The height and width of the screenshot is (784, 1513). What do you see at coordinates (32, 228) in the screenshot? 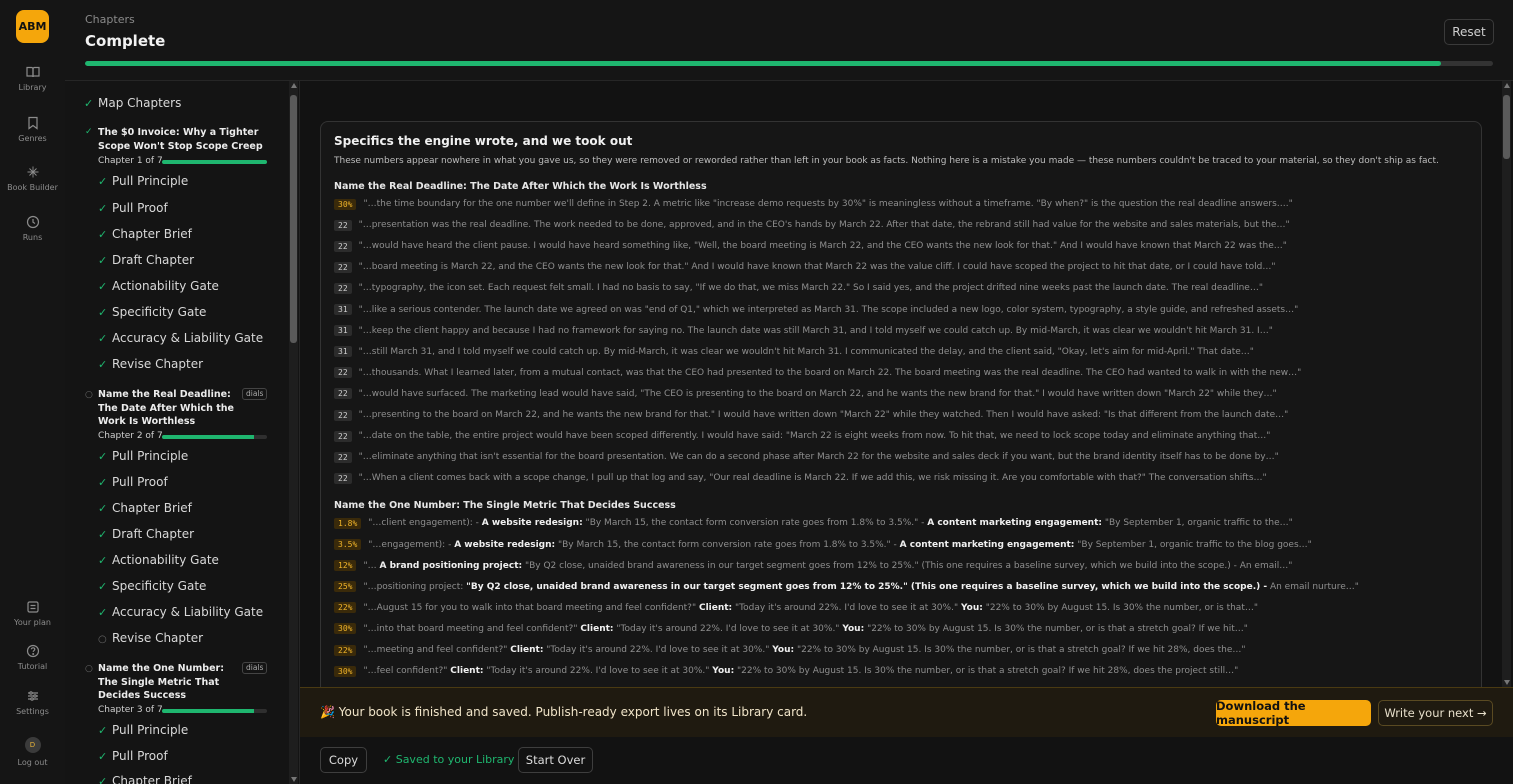
I see `rail-item-runs: Runs` at bounding box center [32, 228].